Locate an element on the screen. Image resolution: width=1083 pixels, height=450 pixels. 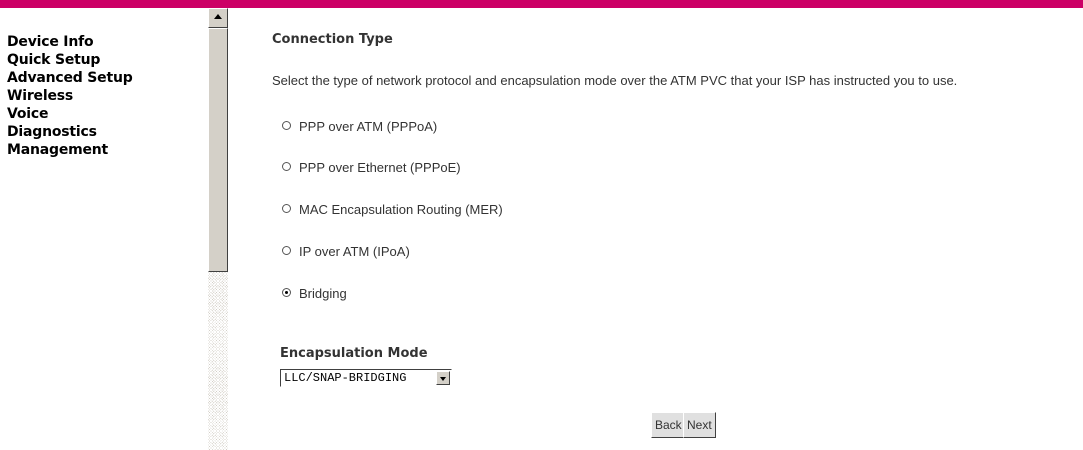
next-button: Next is located at coordinates (699, 425).